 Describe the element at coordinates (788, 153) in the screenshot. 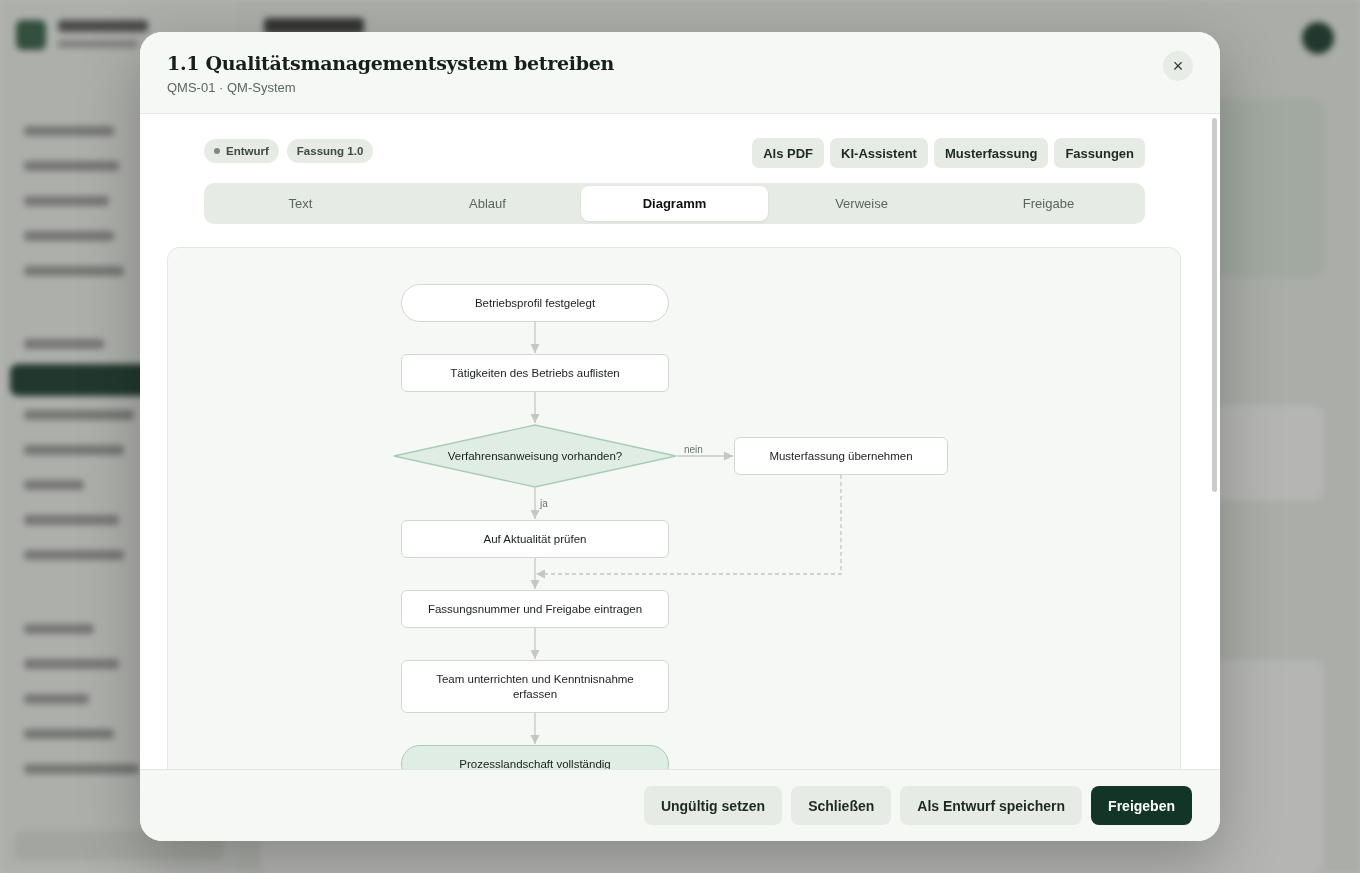

I see `toolbar-button: Als PDF` at that location.